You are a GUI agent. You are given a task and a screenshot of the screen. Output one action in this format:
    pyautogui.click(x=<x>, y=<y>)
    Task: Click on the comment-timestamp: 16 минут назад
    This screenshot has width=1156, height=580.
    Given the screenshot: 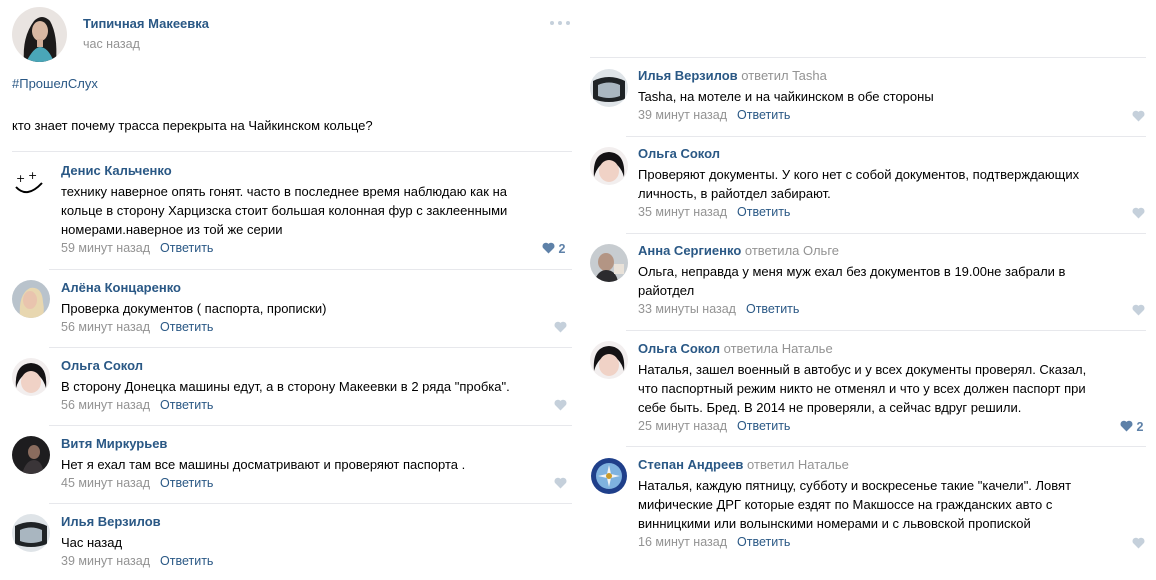 What is the action you would take?
    pyautogui.click(x=682, y=542)
    